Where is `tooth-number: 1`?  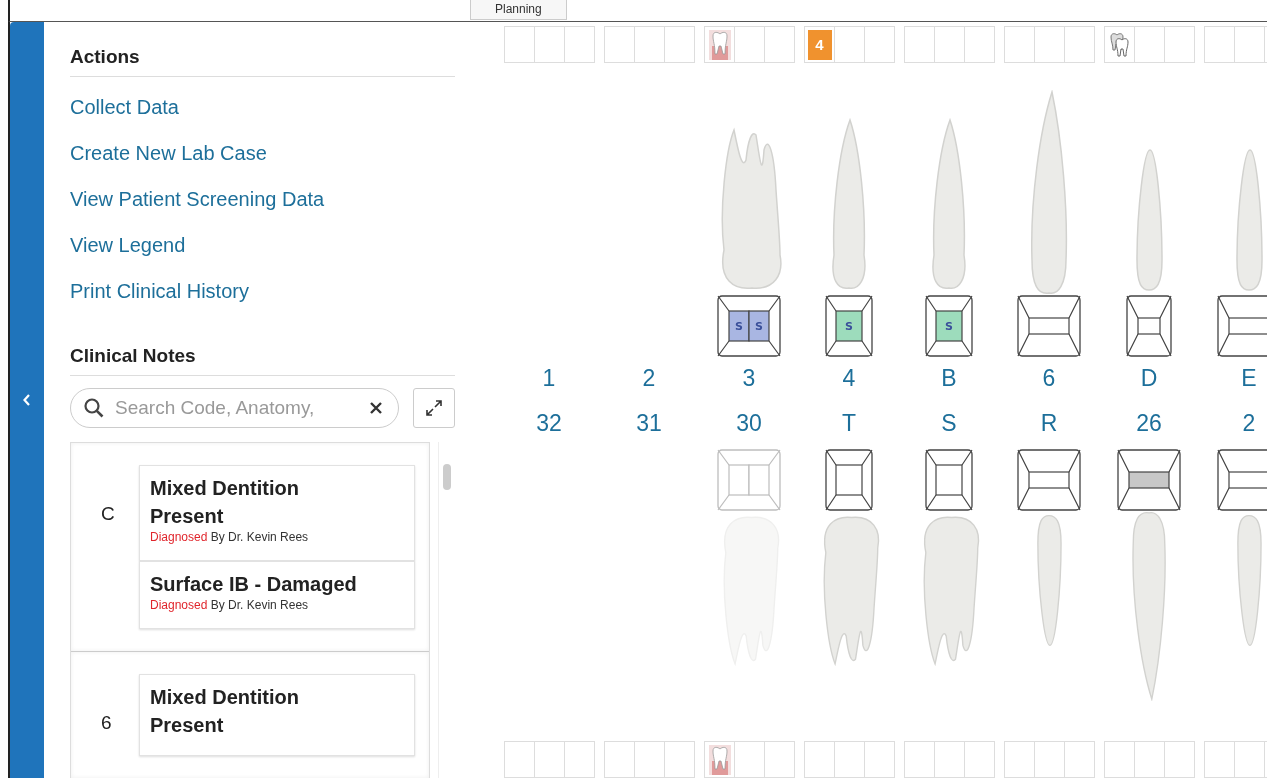
tooth-number: 1 is located at coordinates (549, 378).